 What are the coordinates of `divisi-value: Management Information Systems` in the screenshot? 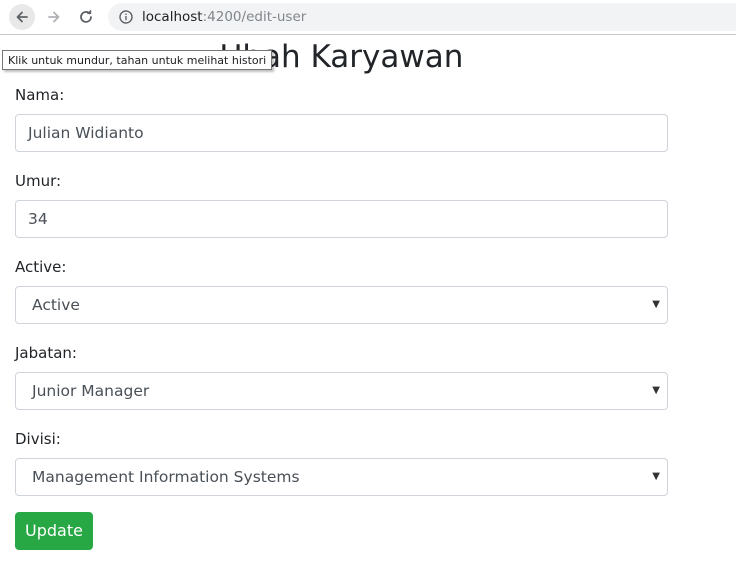 It's located at (166, 477).